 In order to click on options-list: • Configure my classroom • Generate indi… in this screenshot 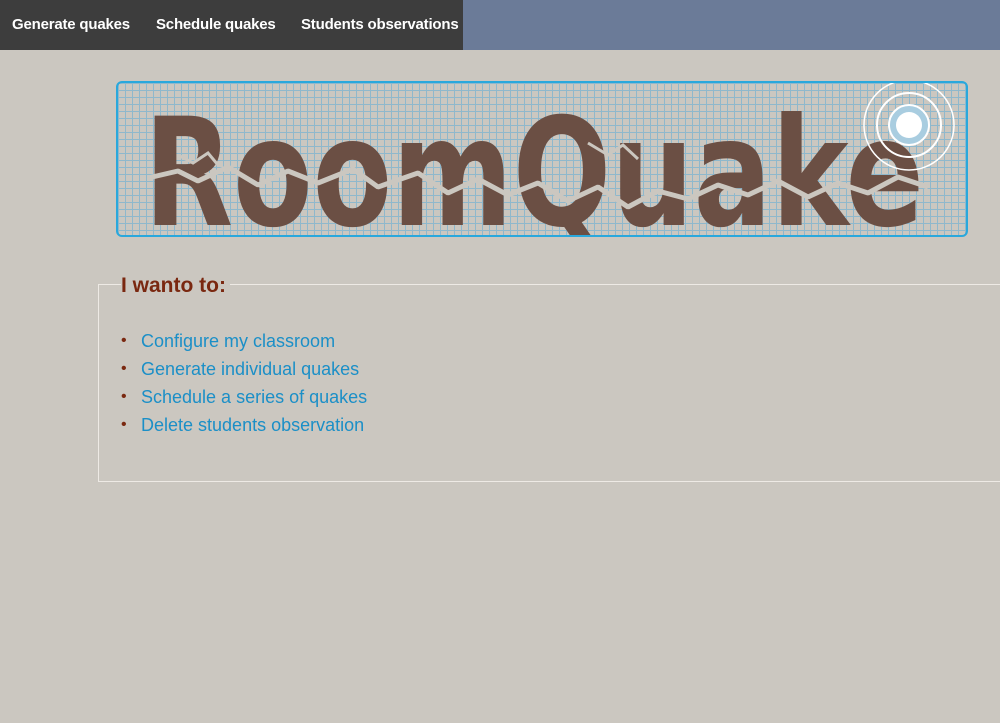, I will do `click(244, 383)`.